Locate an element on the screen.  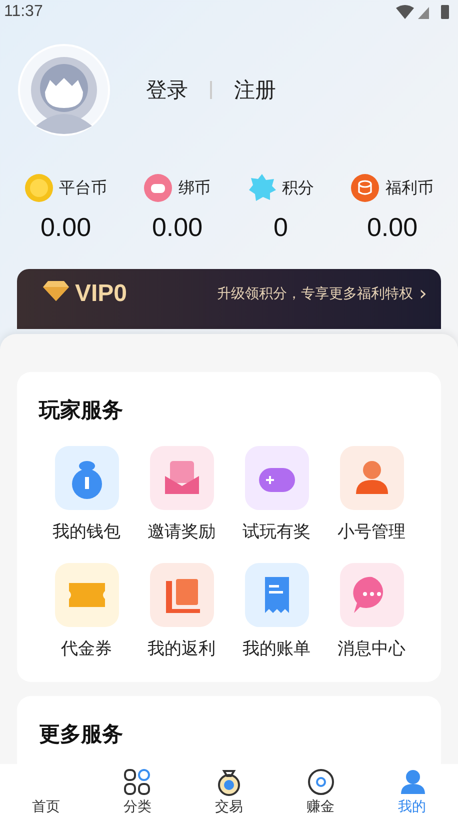
service-item: 我的账单 is located at coordinates (276, 611).